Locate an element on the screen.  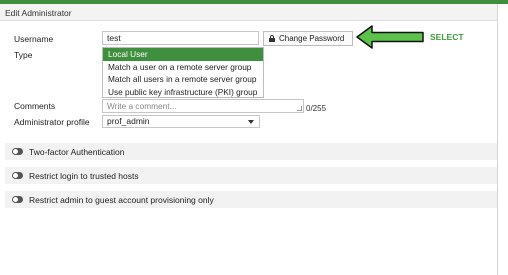
page-title: Edit Administrator is located at coordinates (38, 13).